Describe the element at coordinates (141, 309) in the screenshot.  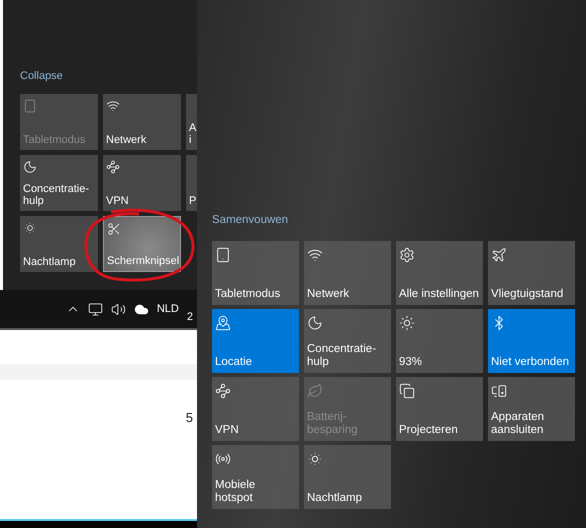
I see `cloud-icon` at that location.